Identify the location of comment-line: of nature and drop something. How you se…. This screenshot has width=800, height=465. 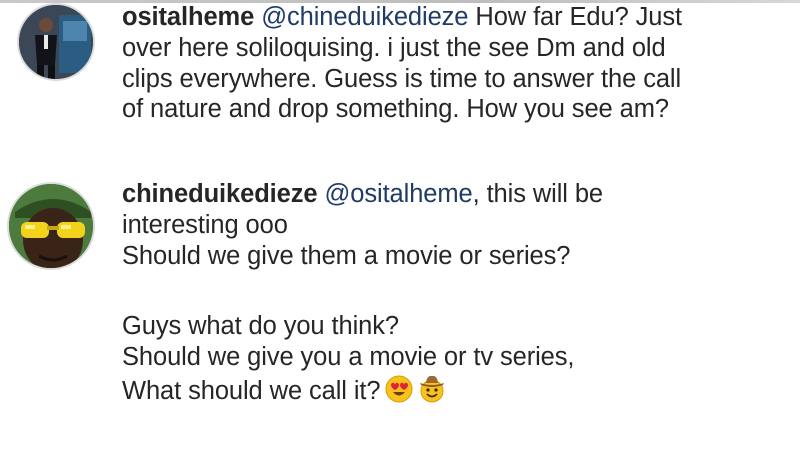
(395, 109).